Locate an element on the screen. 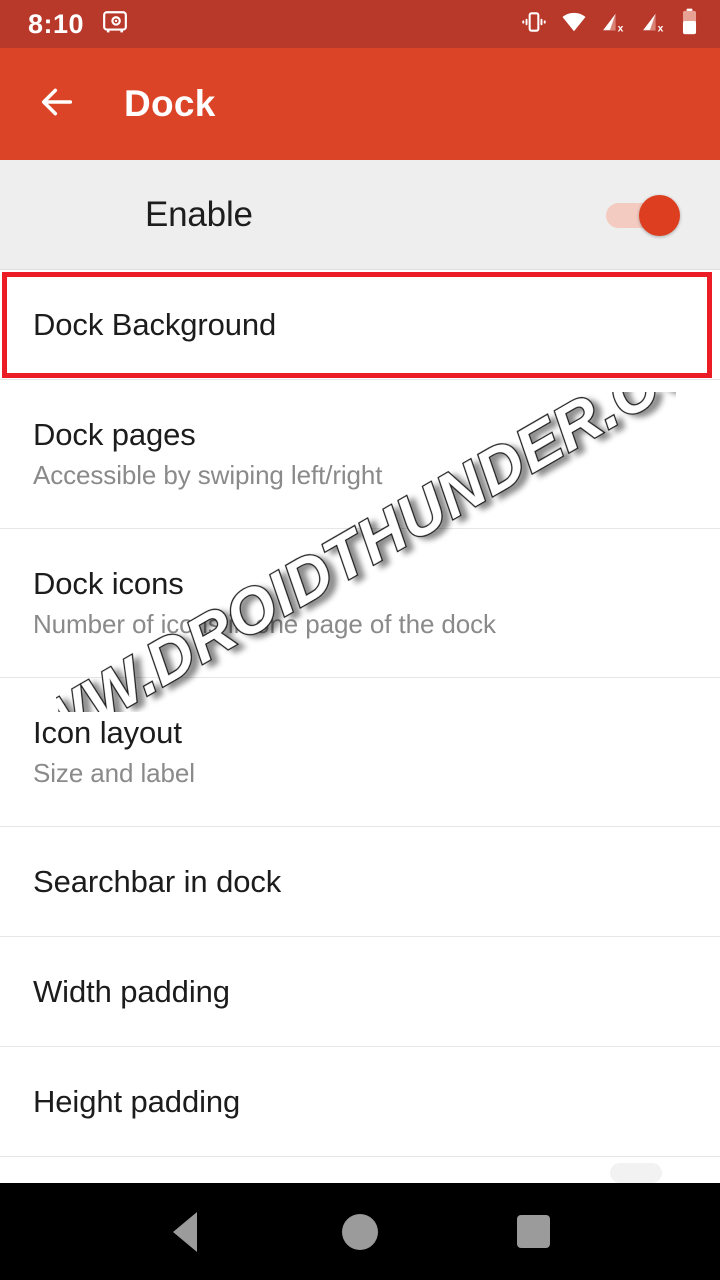 Image resolution: width=720 pixels, height=1280 pixels. list-item-subtitle: Accessible by swiping left/right is located at coordinates (208, 475).